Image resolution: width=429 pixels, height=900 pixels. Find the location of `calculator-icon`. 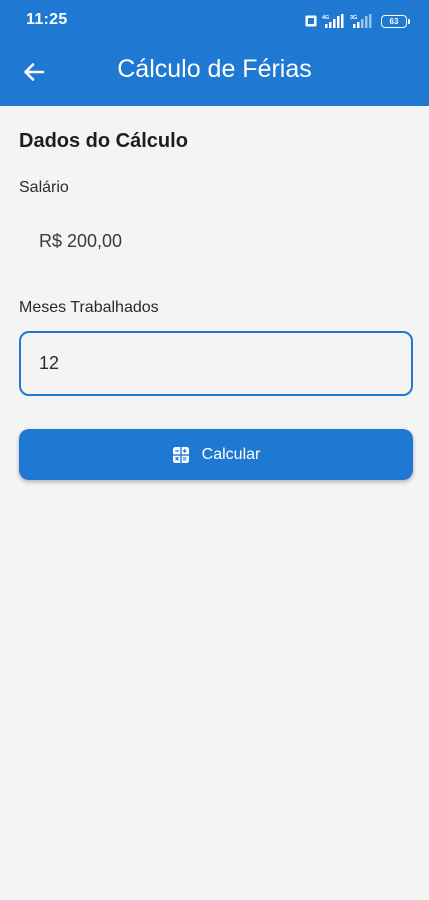

calculator-icon is located at coordinates (181, 455).